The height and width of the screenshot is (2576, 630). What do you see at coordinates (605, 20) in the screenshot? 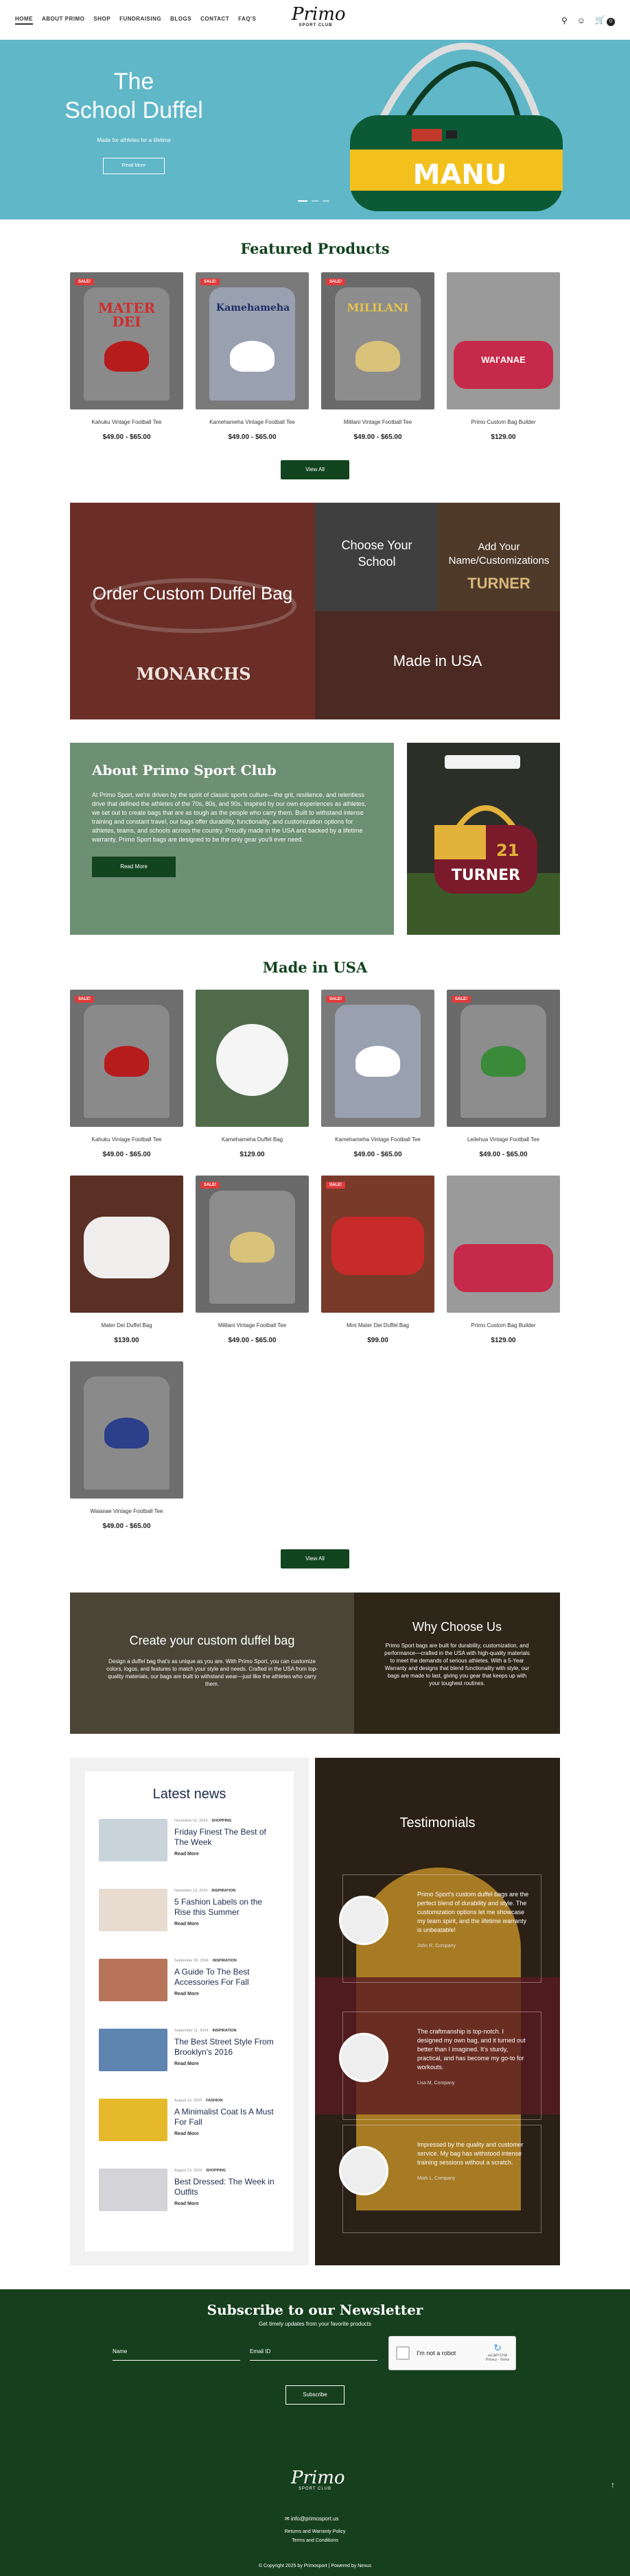
I see `cart-icon: 🛒 0` at bounding box center [605, 20].